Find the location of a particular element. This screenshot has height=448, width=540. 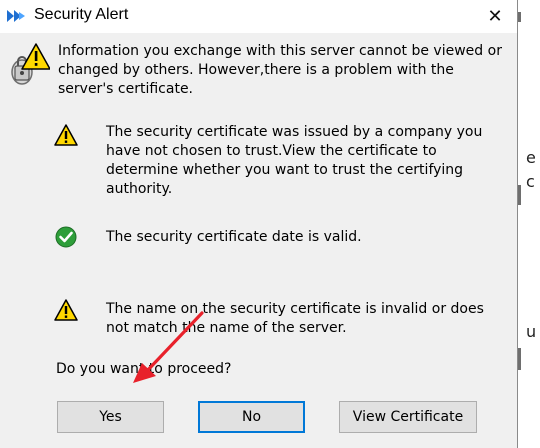

title-bar: Security Alert ✕ is located at coordinates (258, 16).